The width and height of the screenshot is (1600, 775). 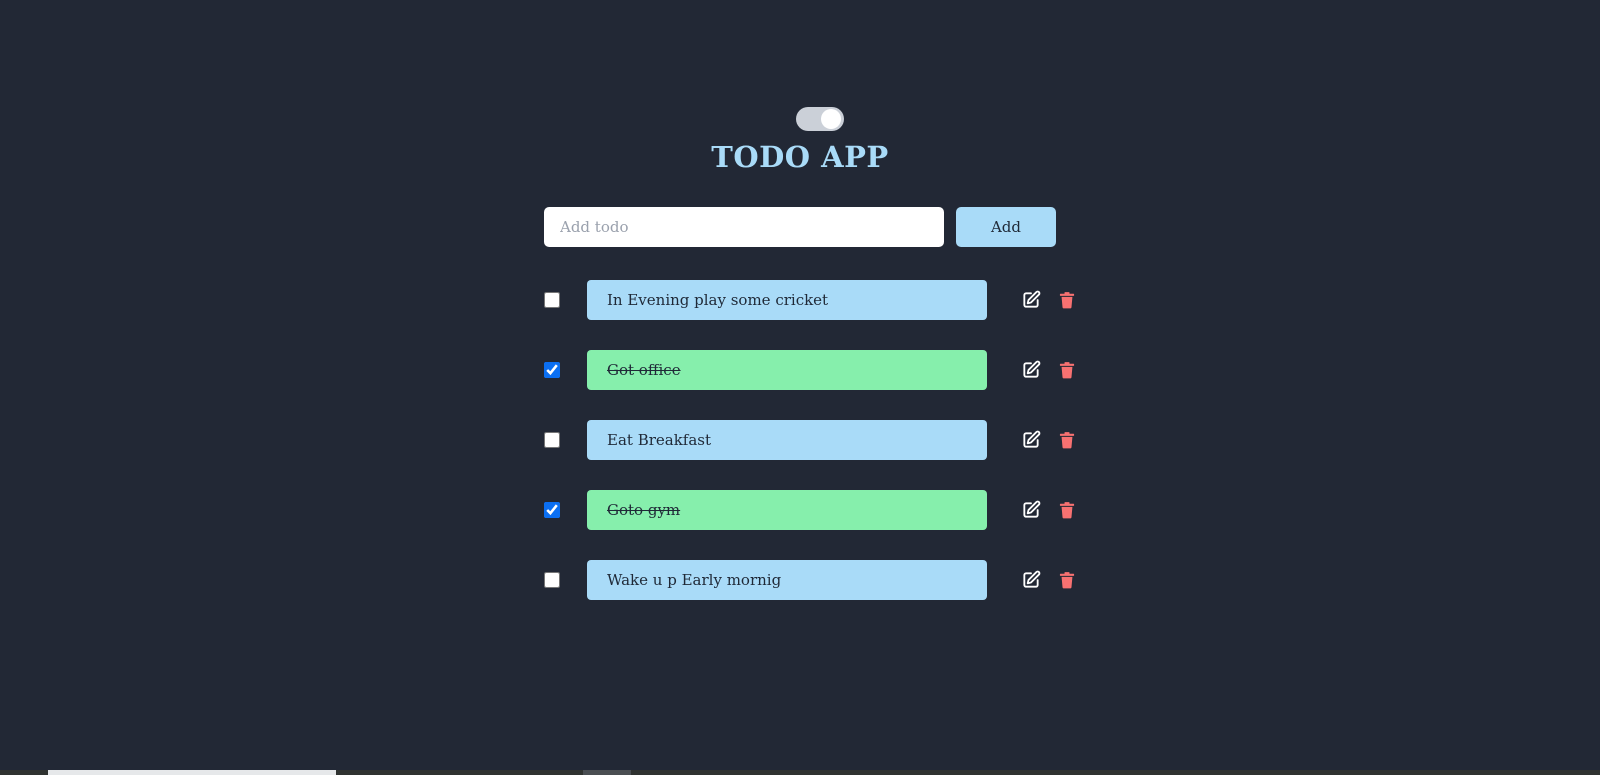 I want to click on todo-item: Goto gym, so click(x=814, y=510).